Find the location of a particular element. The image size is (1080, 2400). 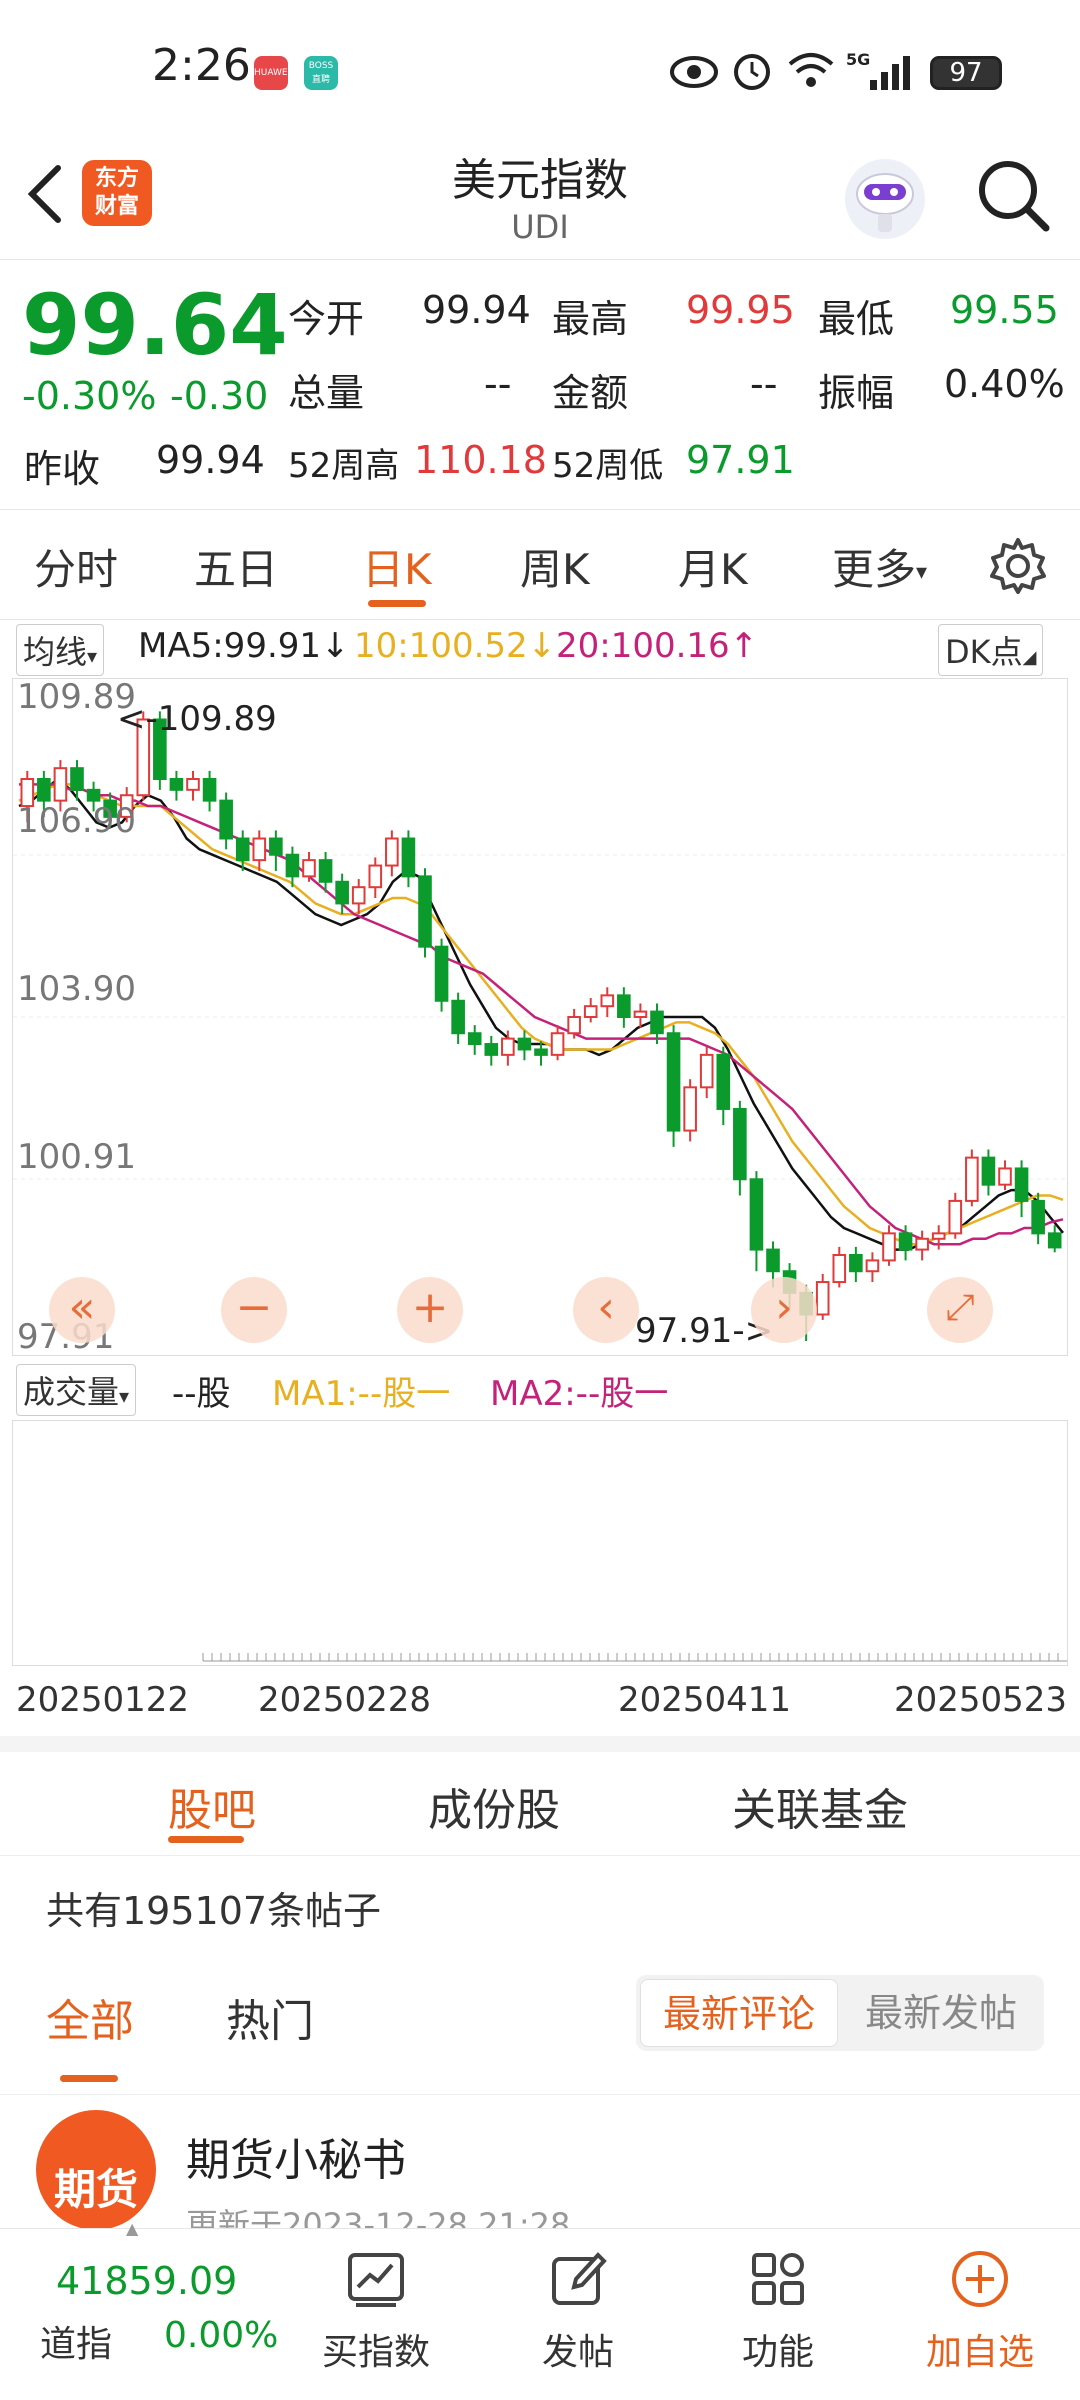

functions-button: 功能 is located at coordinates (778, 2312).